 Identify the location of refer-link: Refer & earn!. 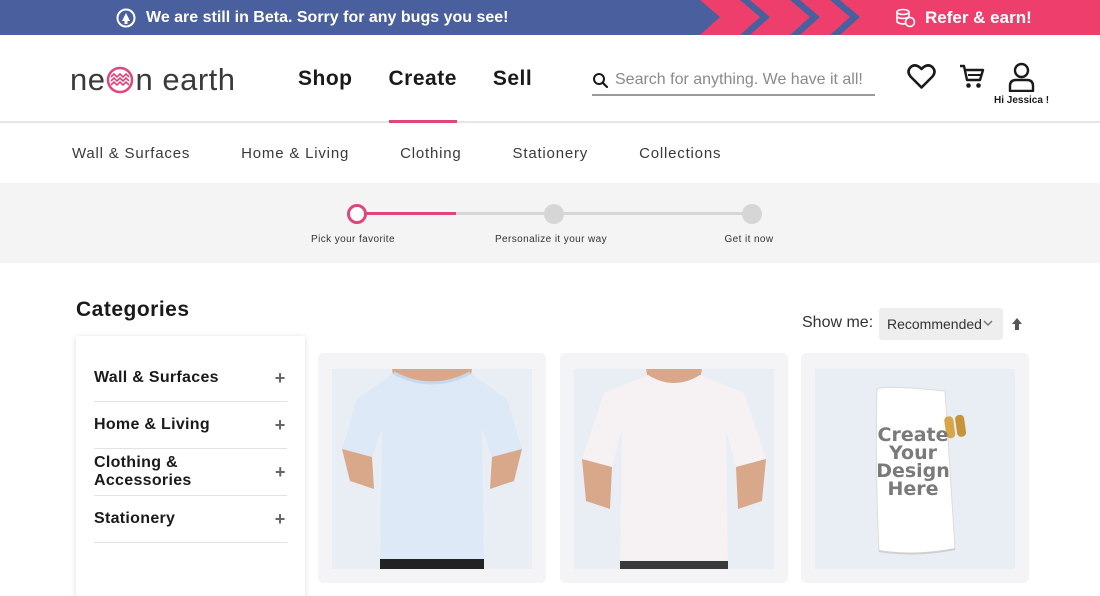
(963, 17).